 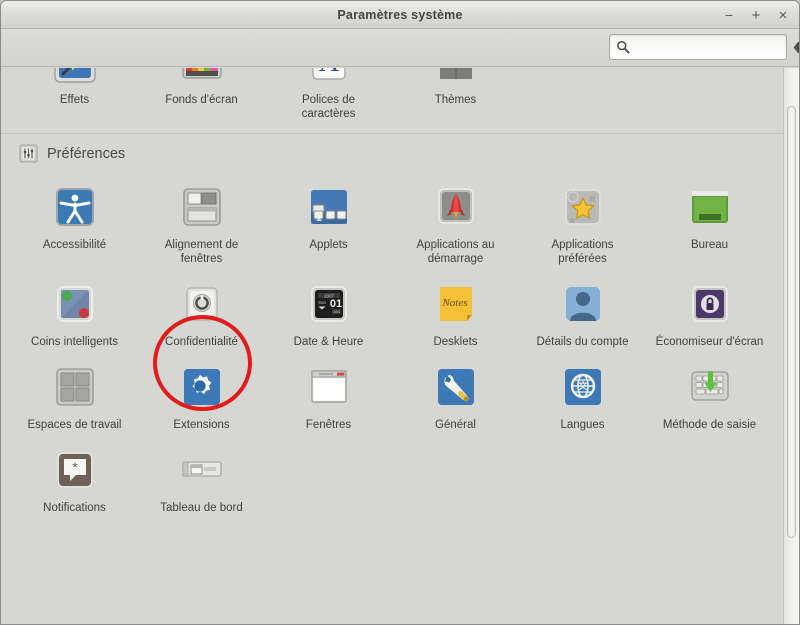 What do you see at coordinates (455, 342) in the screenshot?
I see `tile-label: Desklets` at bounding box center [455, 342].